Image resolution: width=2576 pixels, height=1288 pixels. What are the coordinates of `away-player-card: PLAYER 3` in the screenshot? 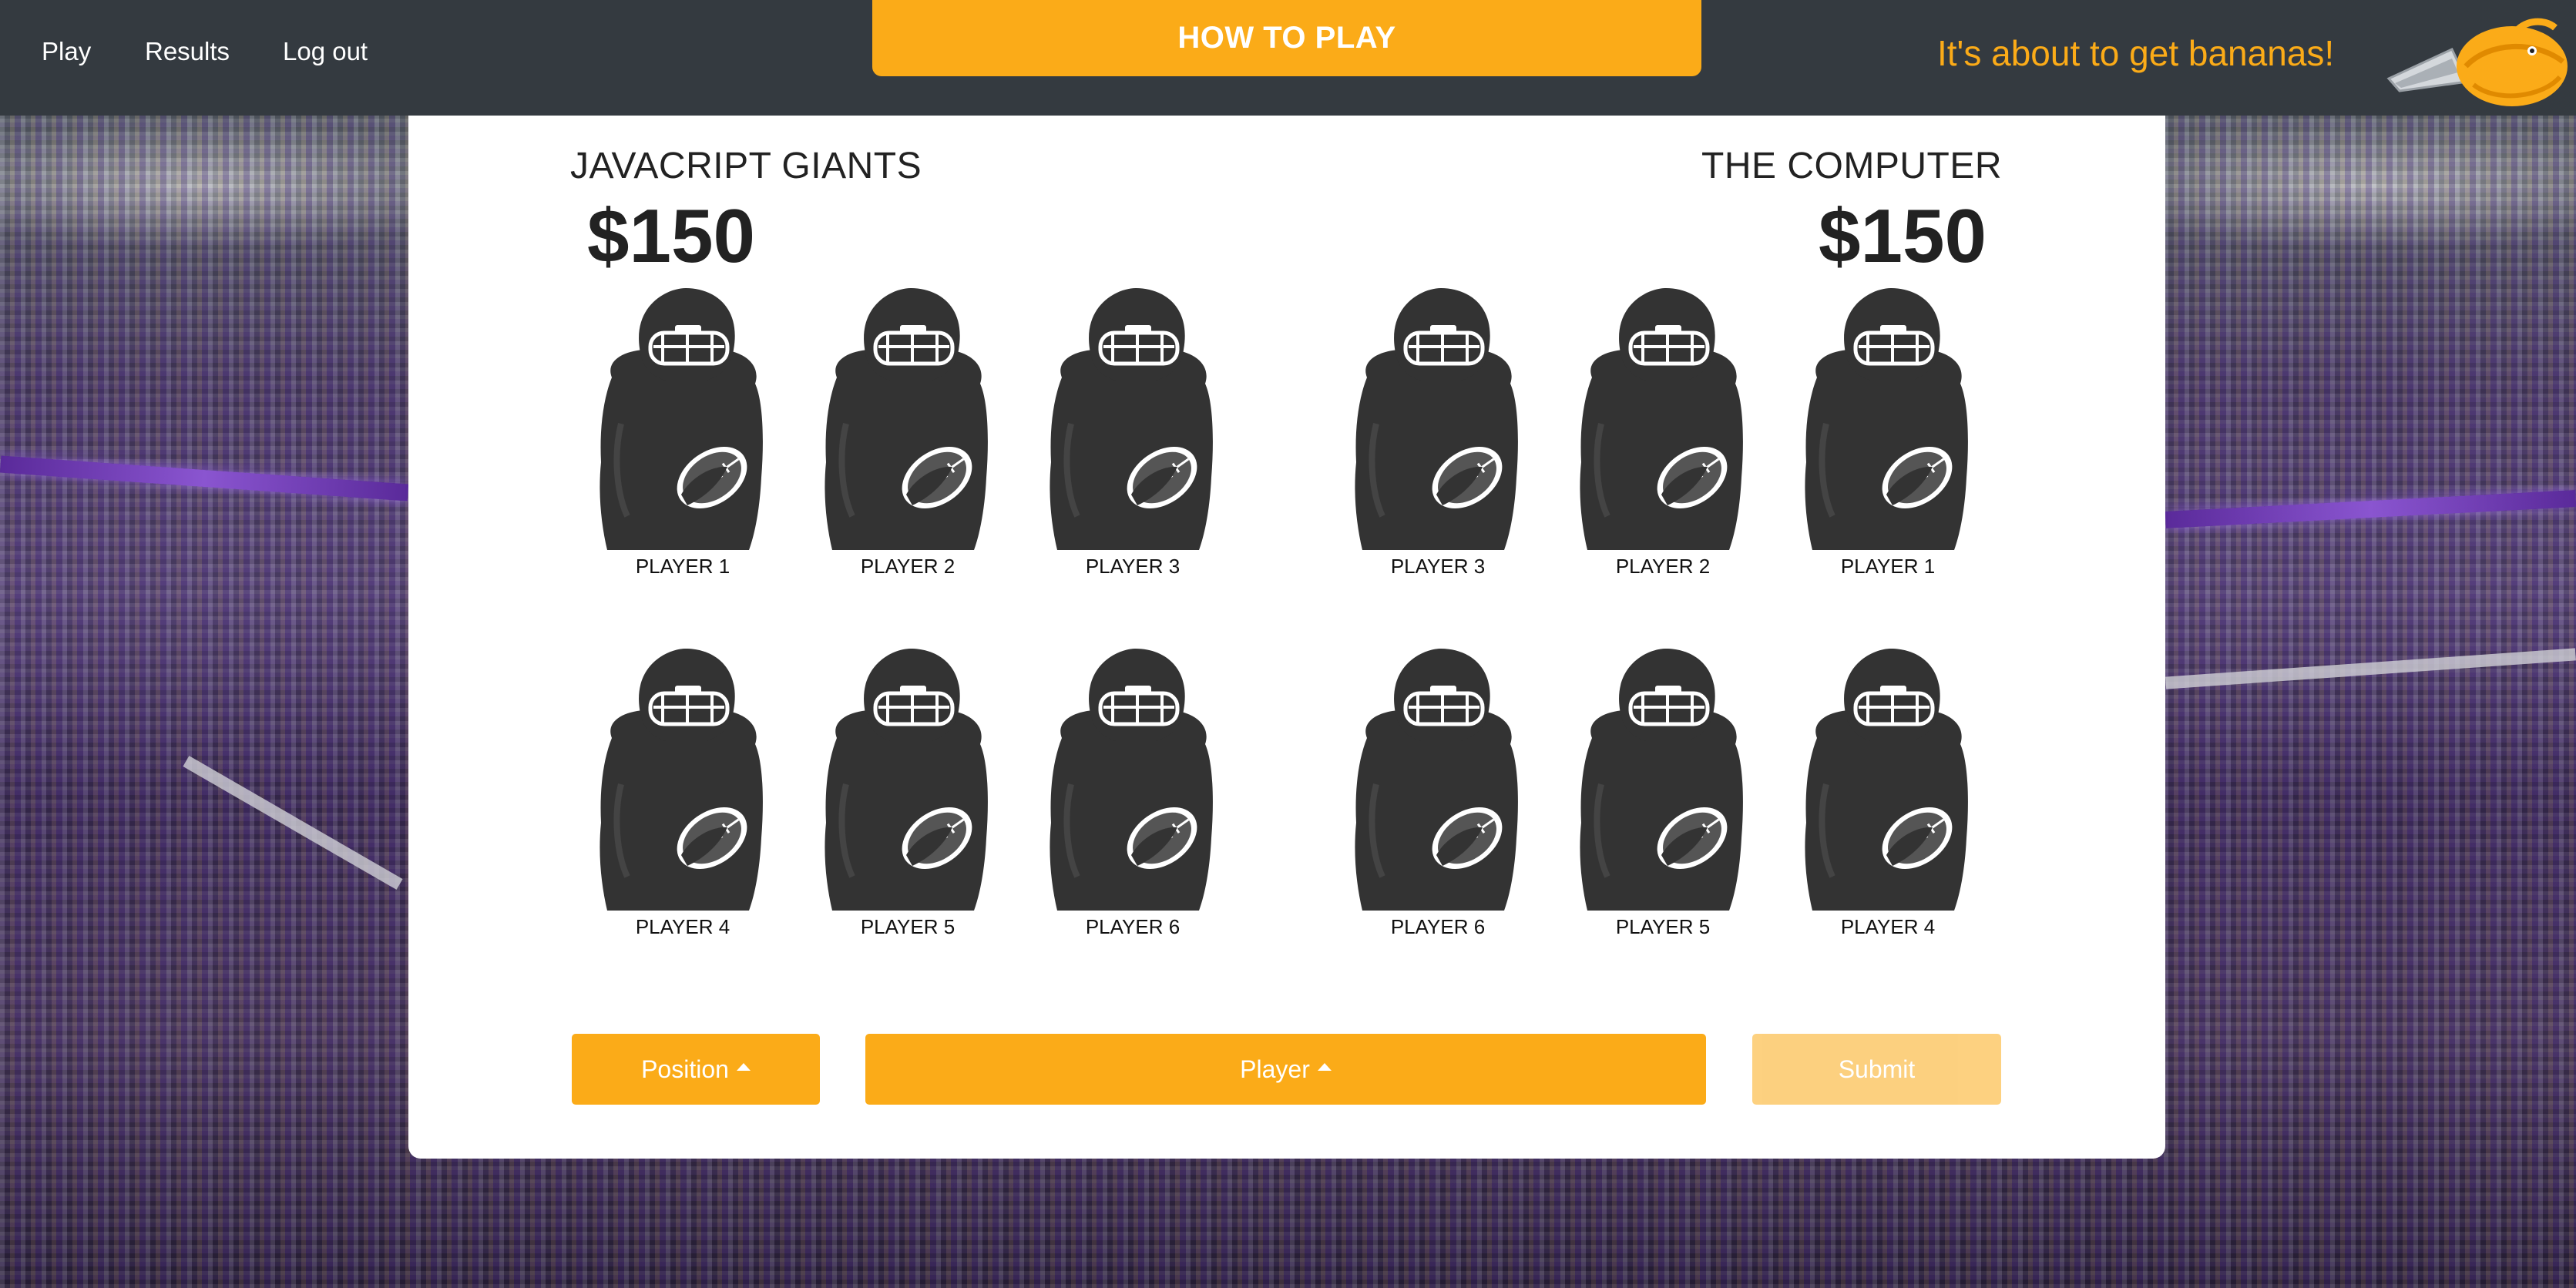 It's located at (1438, 439).